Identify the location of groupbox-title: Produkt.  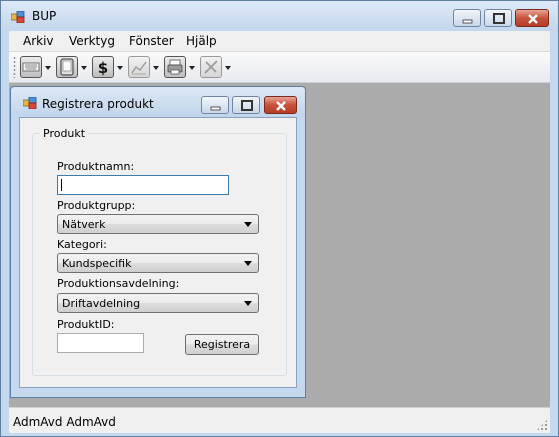
(64, 133).